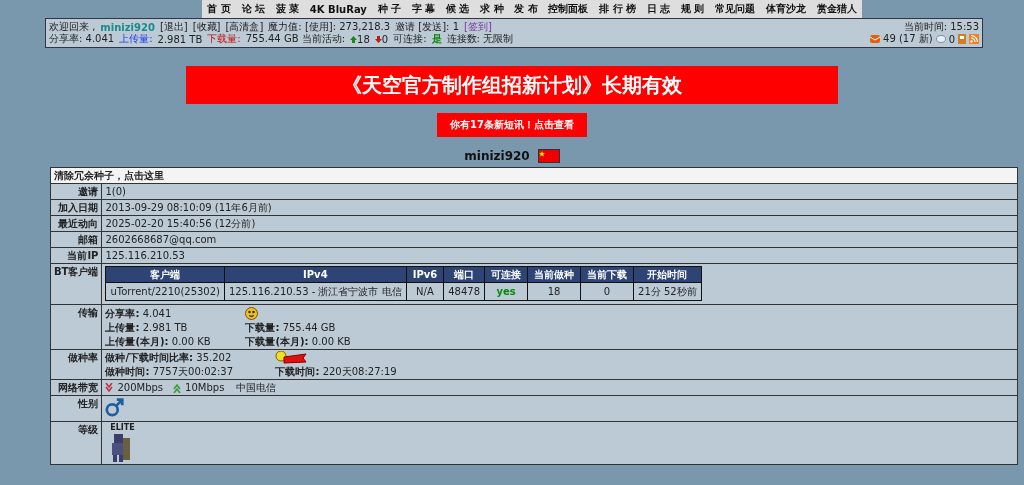 The image size is (1024, 485). What do you see at coordinates (378, 39) in the screenshot?
I see `down-arrow-icon` at bounding box center [378, 39].